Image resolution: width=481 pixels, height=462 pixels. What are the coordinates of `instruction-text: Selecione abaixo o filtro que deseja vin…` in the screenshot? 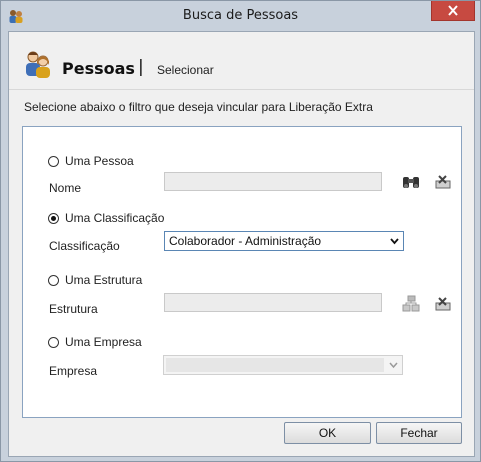 It's located at (198, 107).